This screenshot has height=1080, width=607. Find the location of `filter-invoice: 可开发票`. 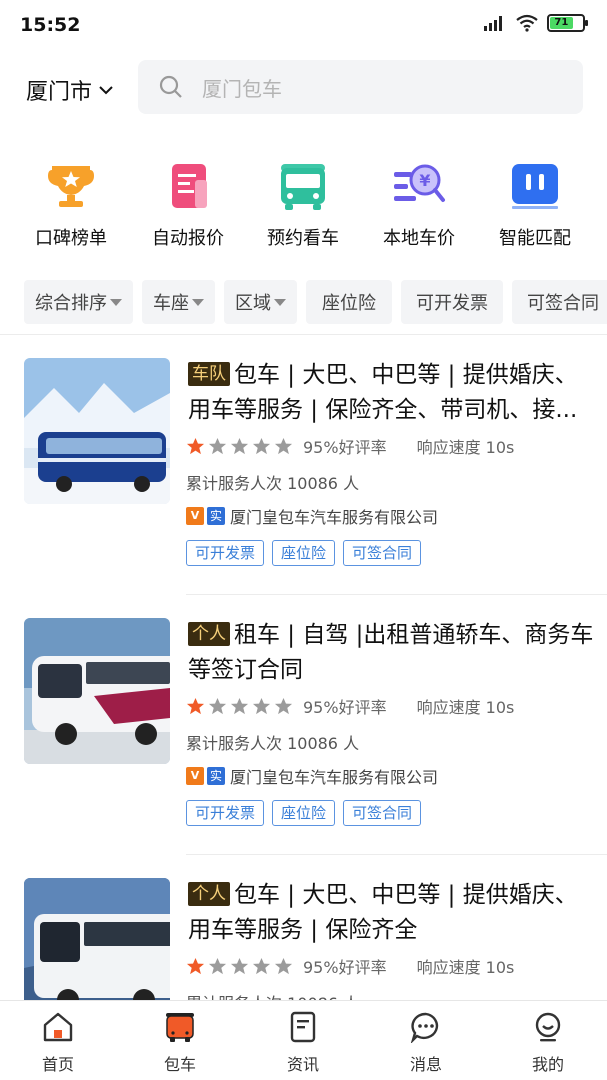

filter-invoice: 可开发票 is located at coordinates (452, 302).